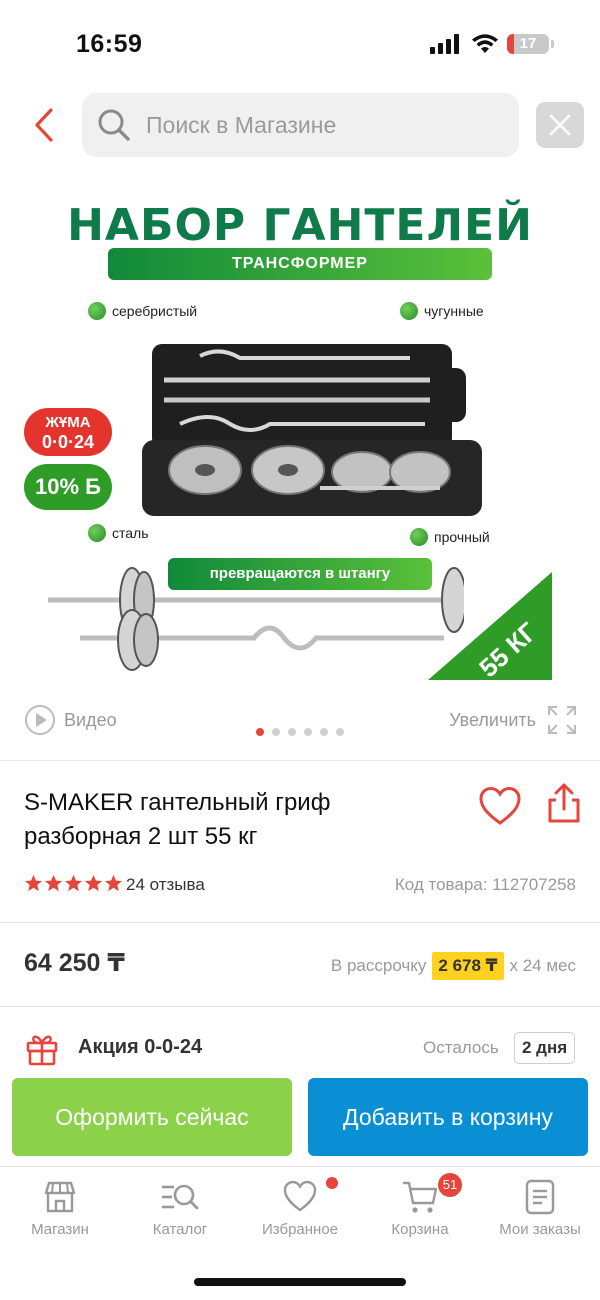  What do you see at coordinates (74, 963) in the screenshot?
I see `product-price: 64 250 ₸` at bounding box center [74, 963].